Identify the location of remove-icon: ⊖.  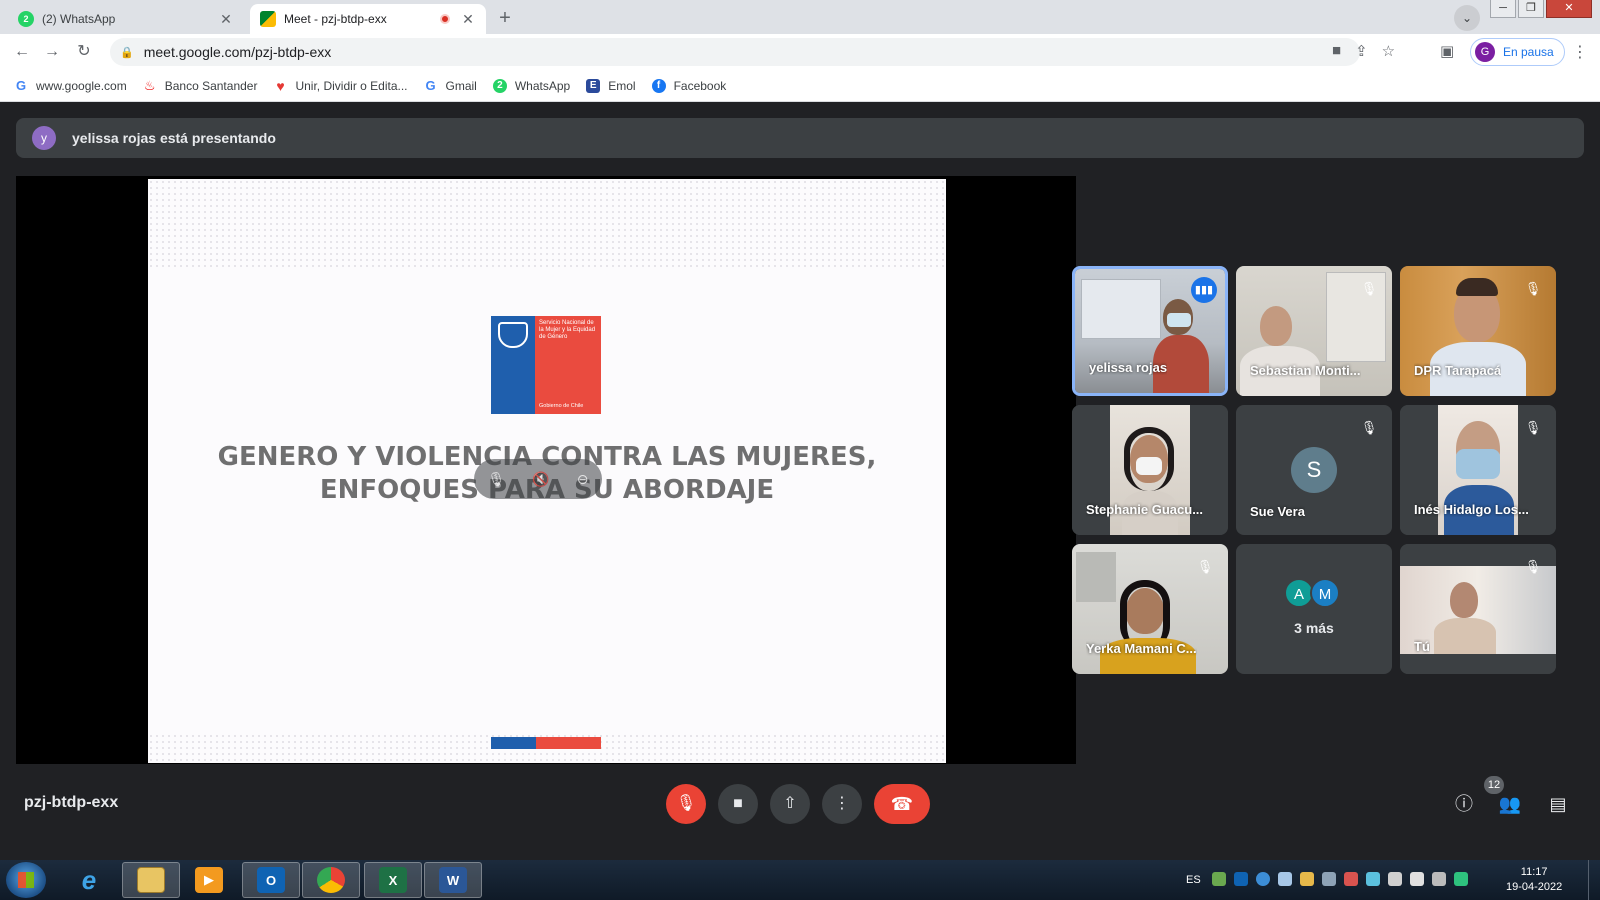
(583, 479).